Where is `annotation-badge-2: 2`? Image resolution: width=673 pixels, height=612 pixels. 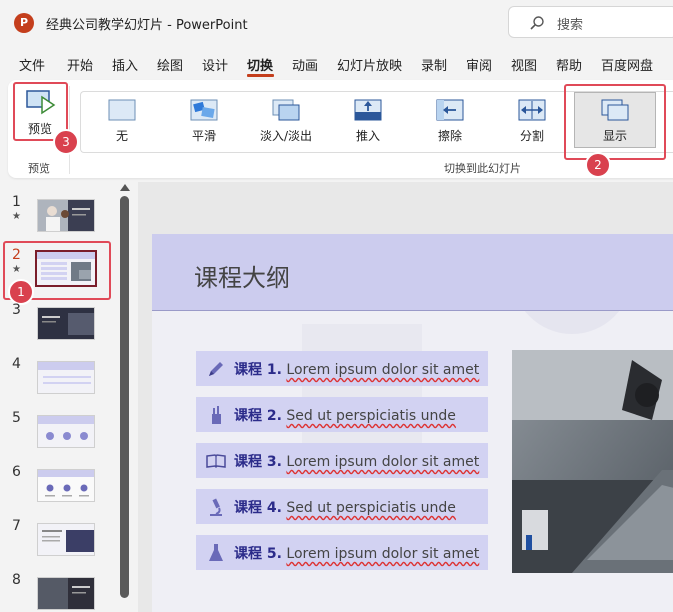
annotation-badge-2: 2 is located at coordinates (598, 165).